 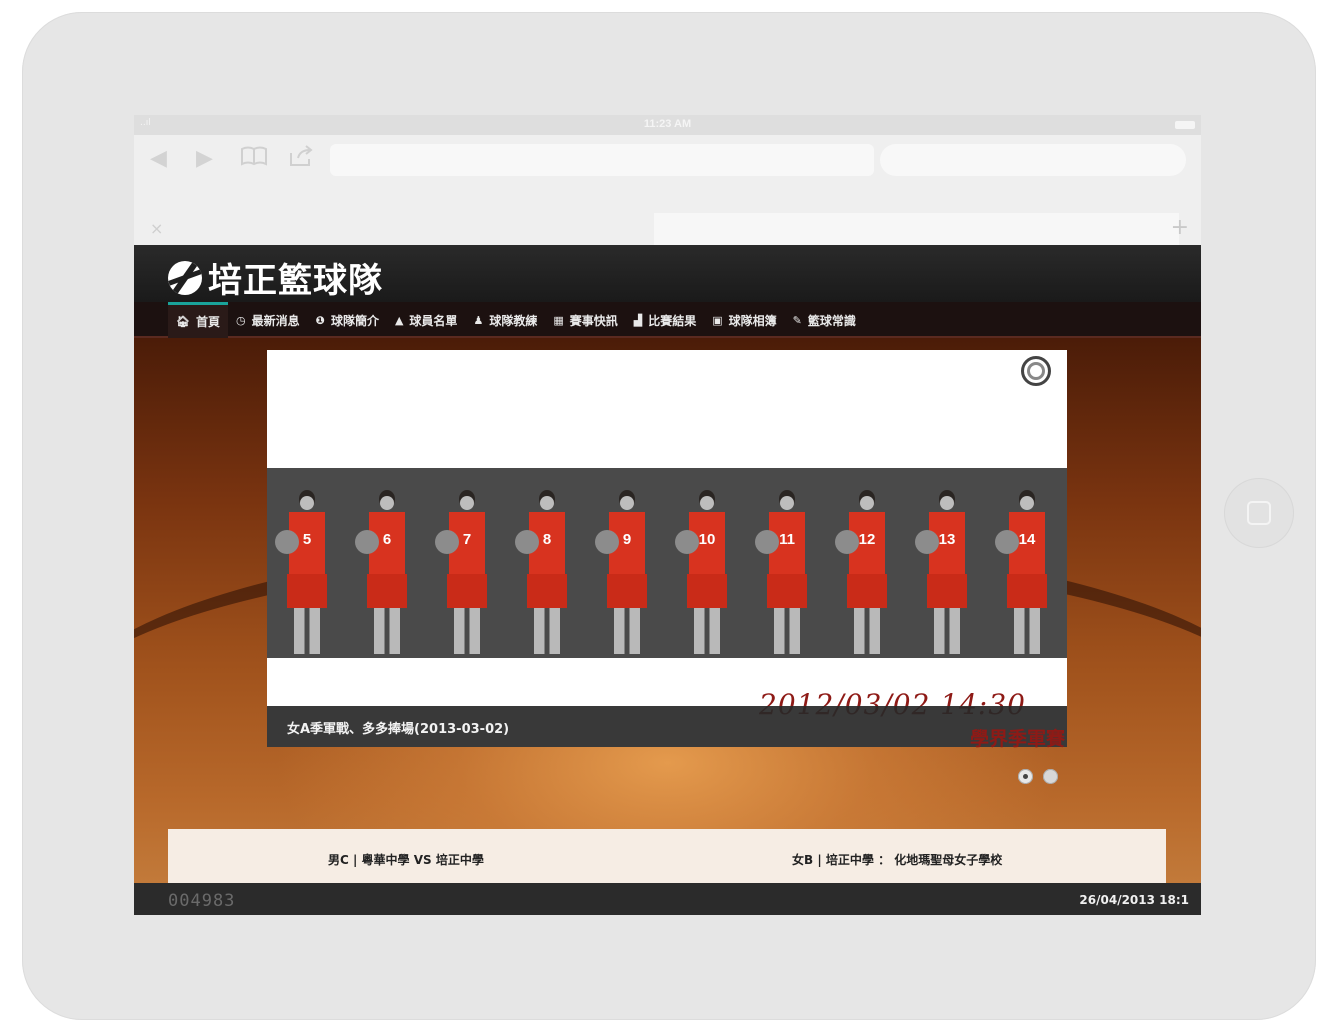 I want to click on loading-spinner-icon, so click(x=1036, y=371).